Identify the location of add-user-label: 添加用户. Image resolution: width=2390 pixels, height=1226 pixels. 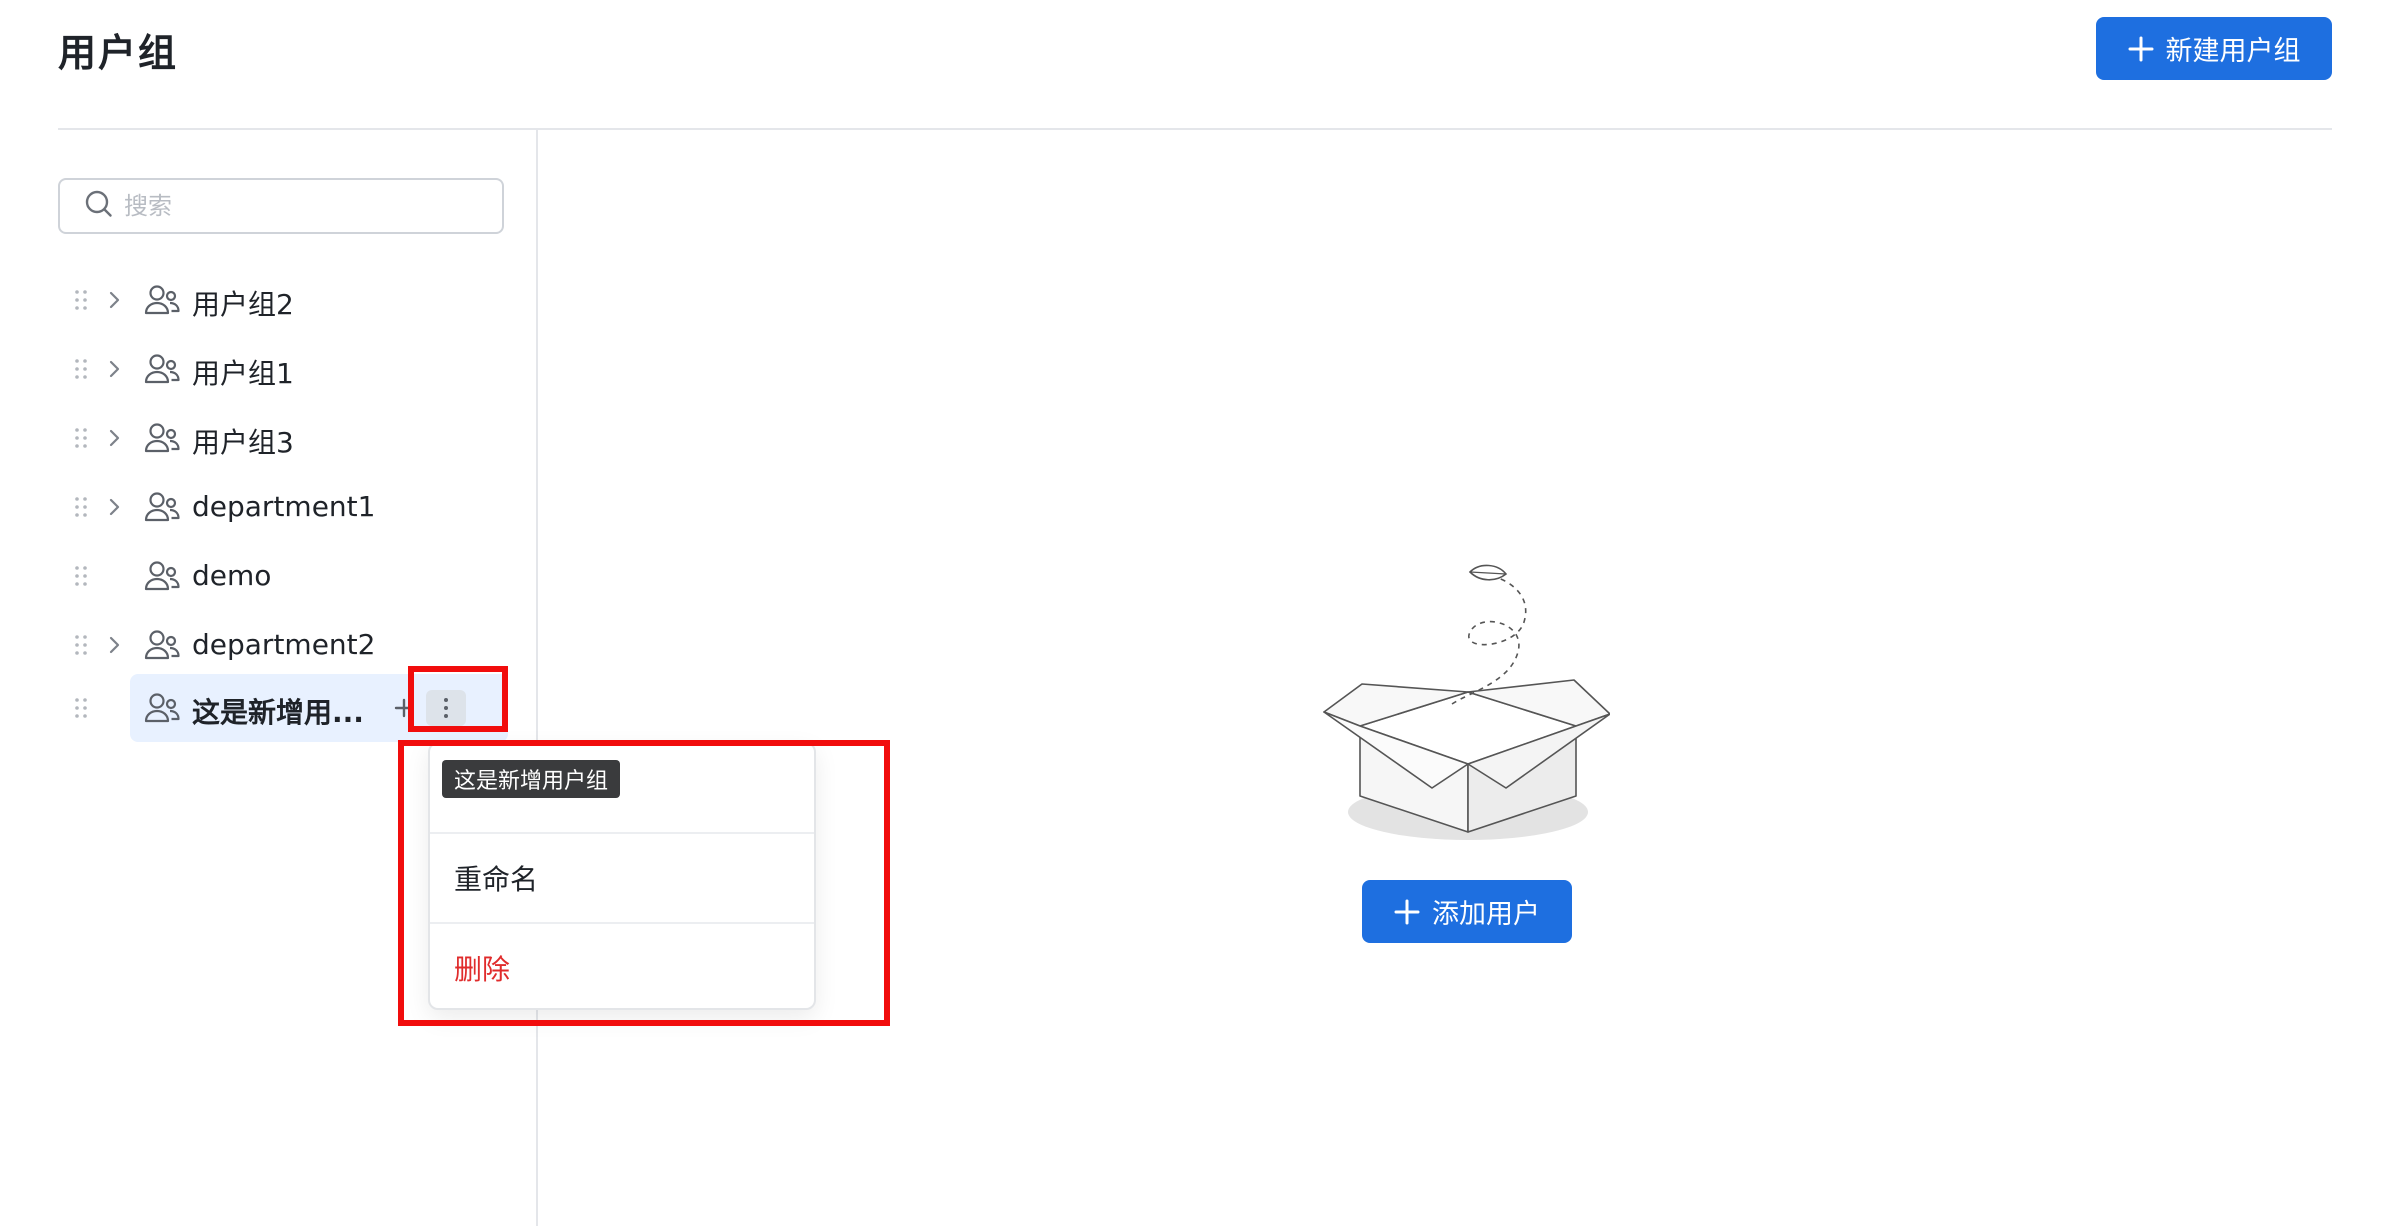
(1486, 914).